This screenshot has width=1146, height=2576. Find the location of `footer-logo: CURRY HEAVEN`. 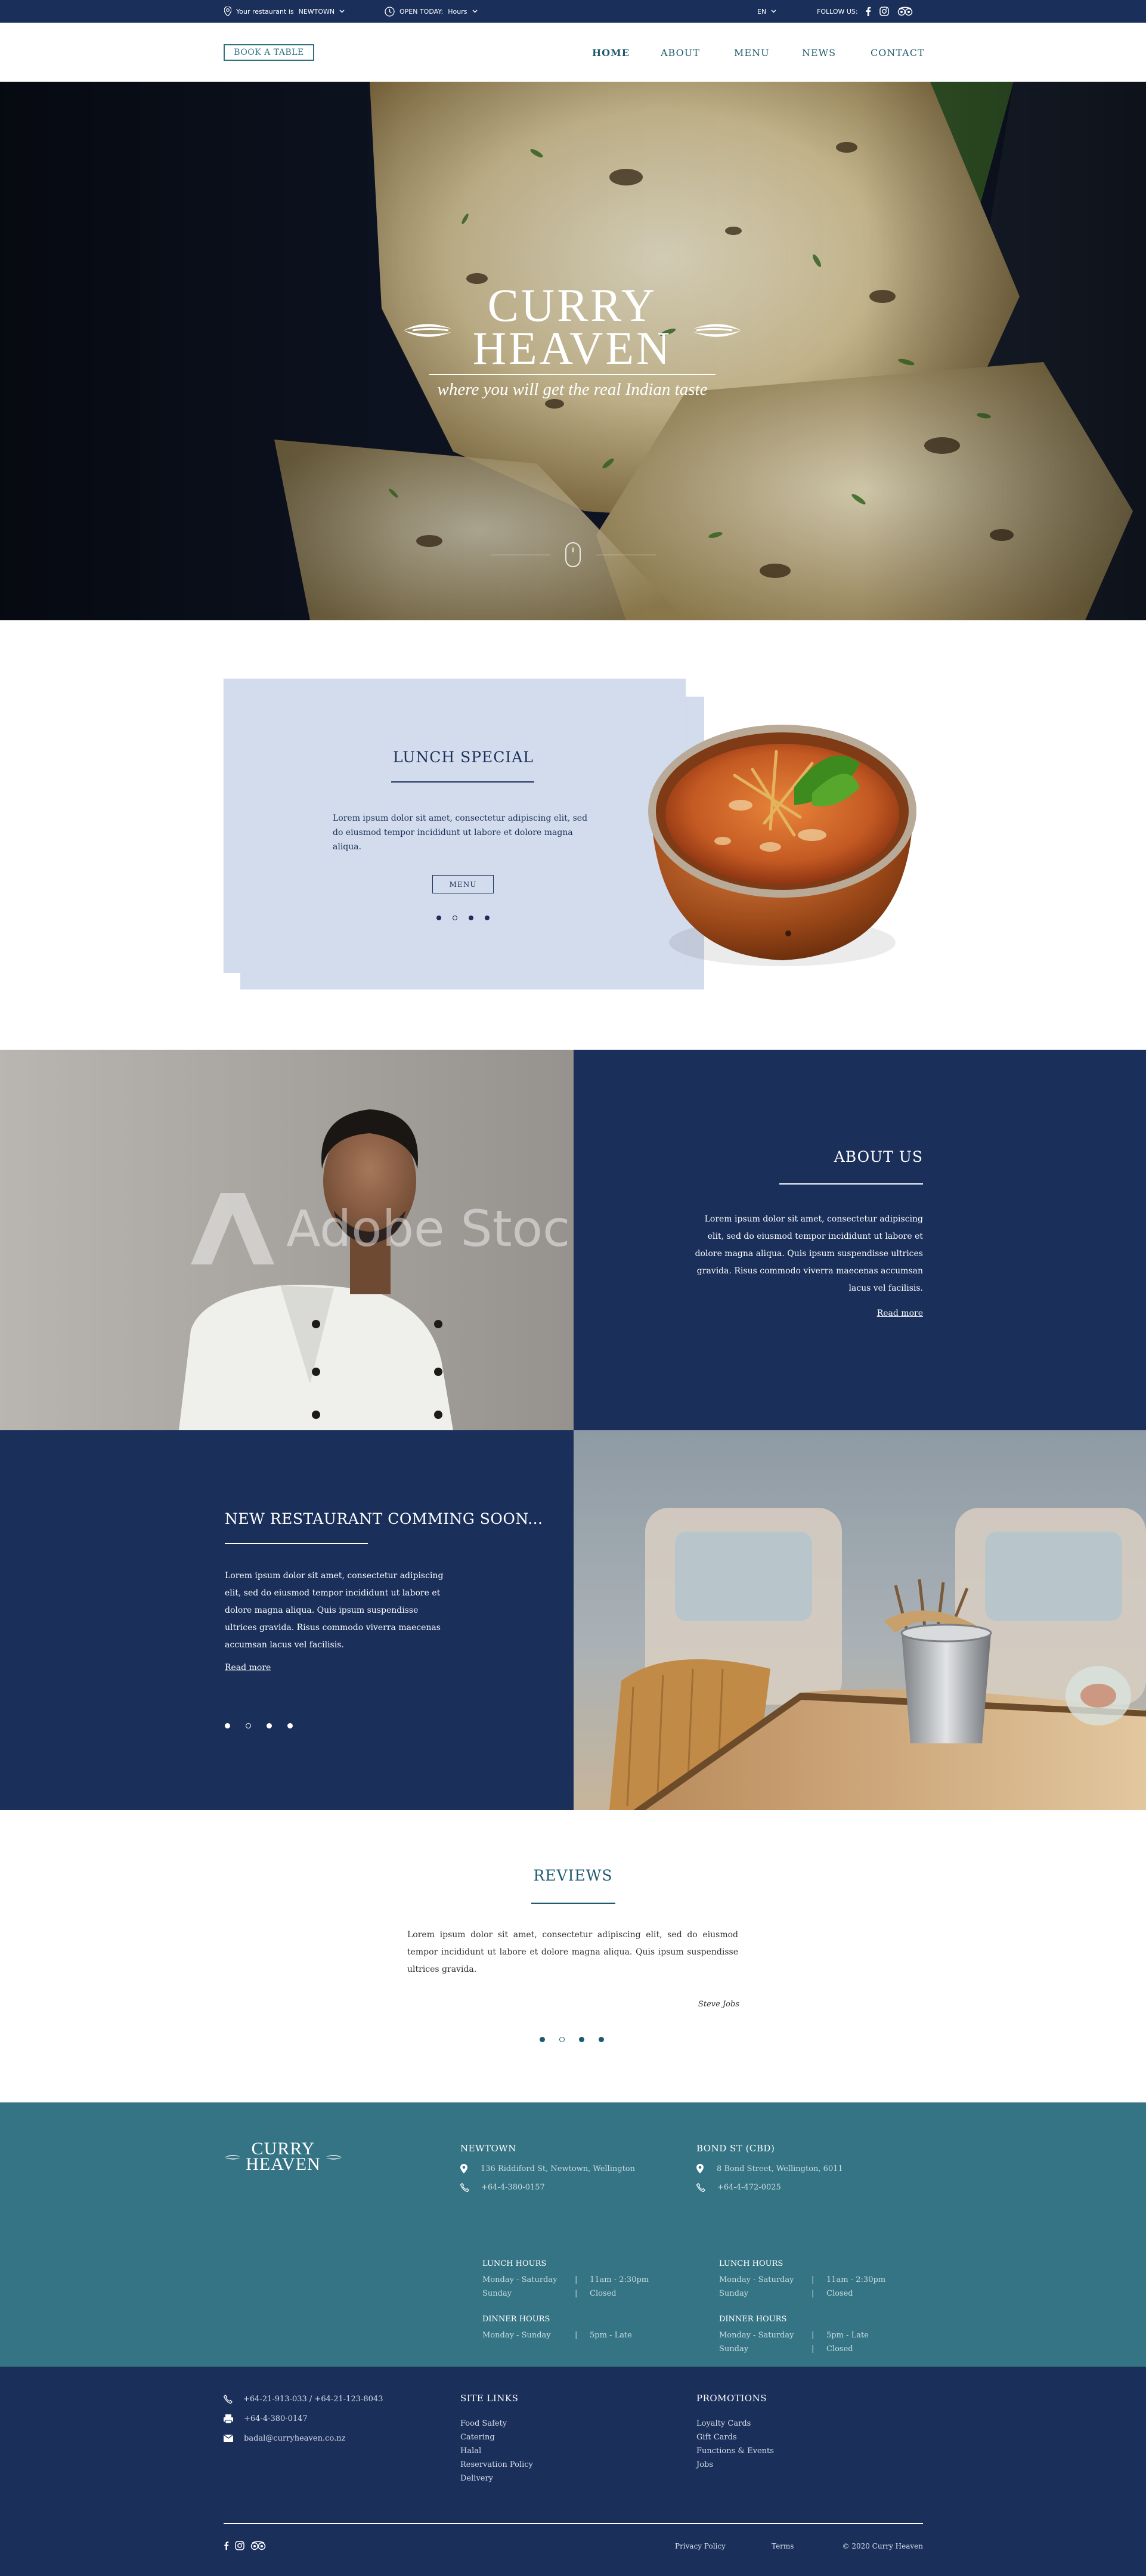

footer-logo: CURRY HEAVEN is located at coordinates (283, 2158).